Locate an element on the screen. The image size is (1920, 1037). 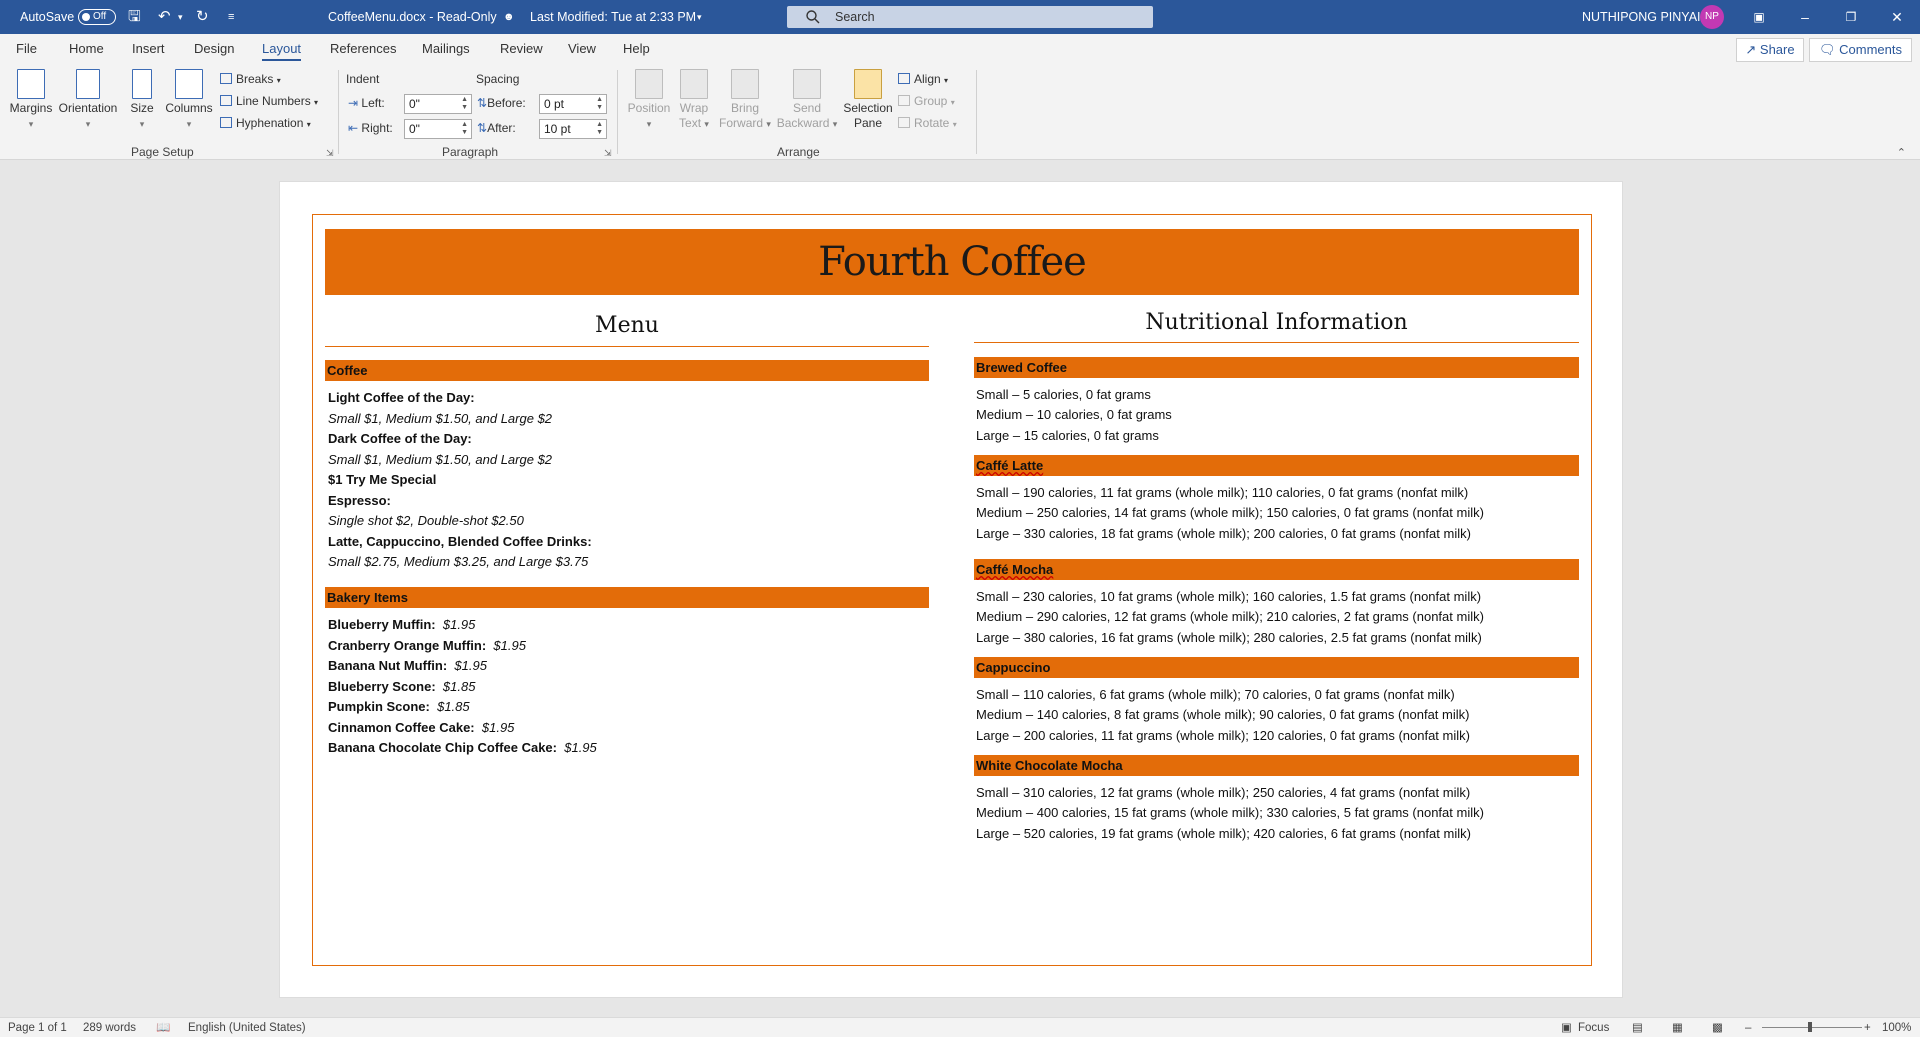
breaks-button: Breaks ▾ is located at coordinates (250, 79).